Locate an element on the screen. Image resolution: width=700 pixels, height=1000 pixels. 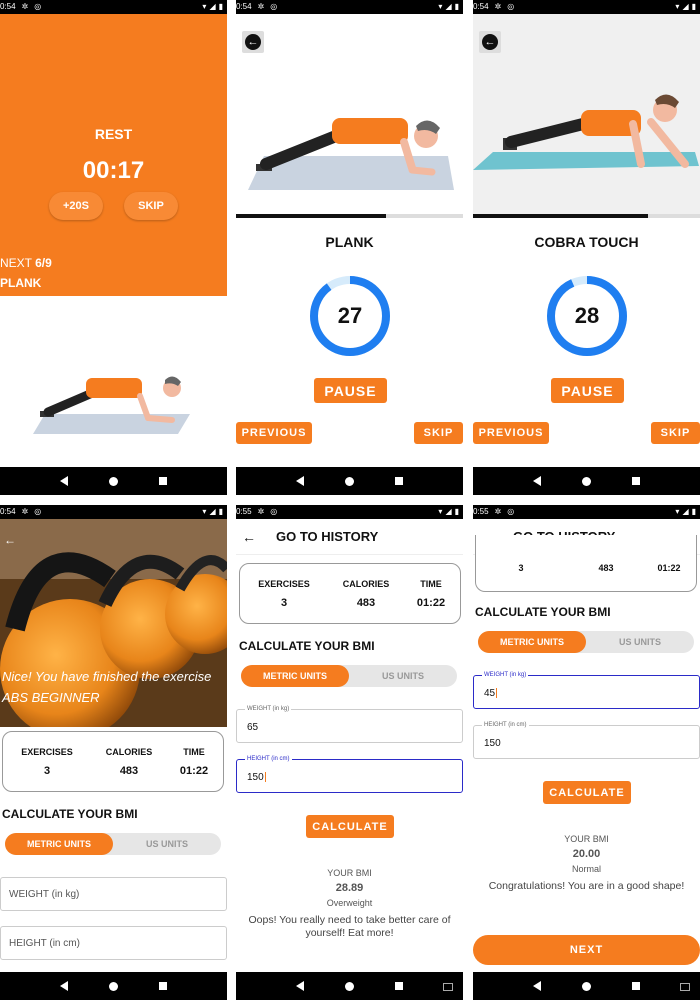
skip-rest-button: SKIP is located at coordinates (151, 206).